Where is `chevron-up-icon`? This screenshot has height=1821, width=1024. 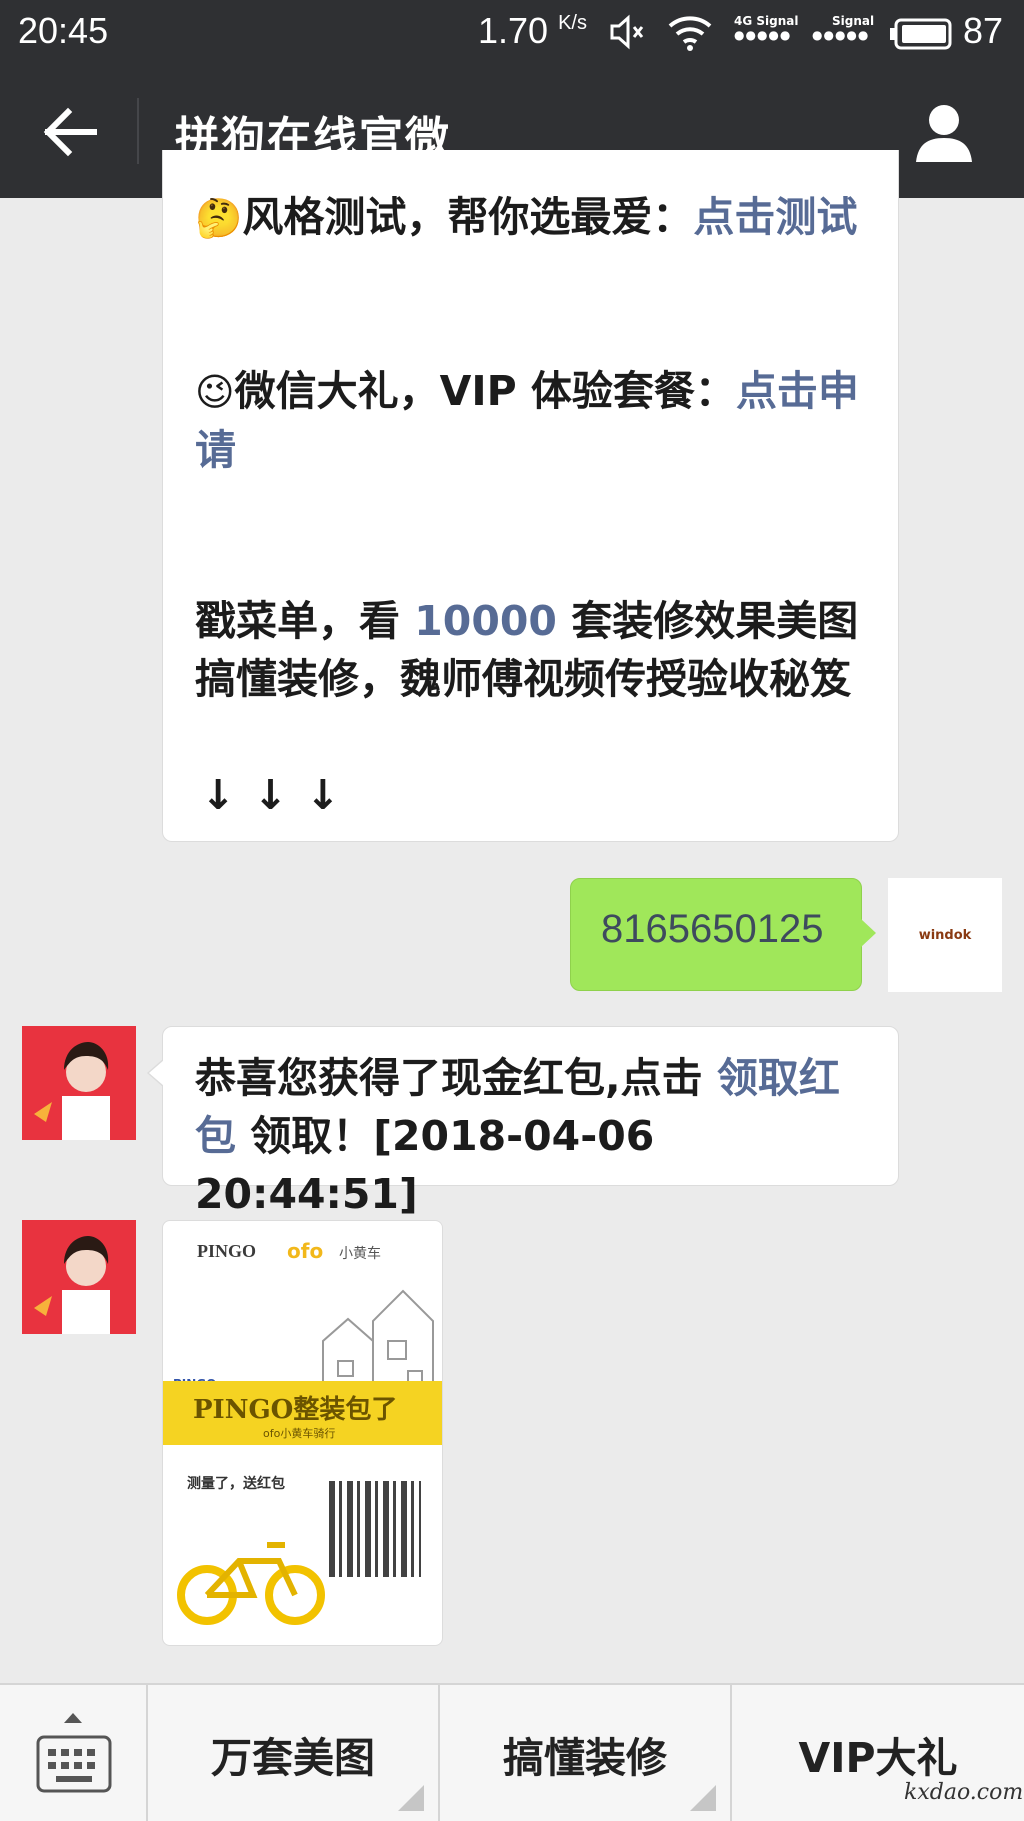
chevron-up-icon is located at coordinates (73, 1718).